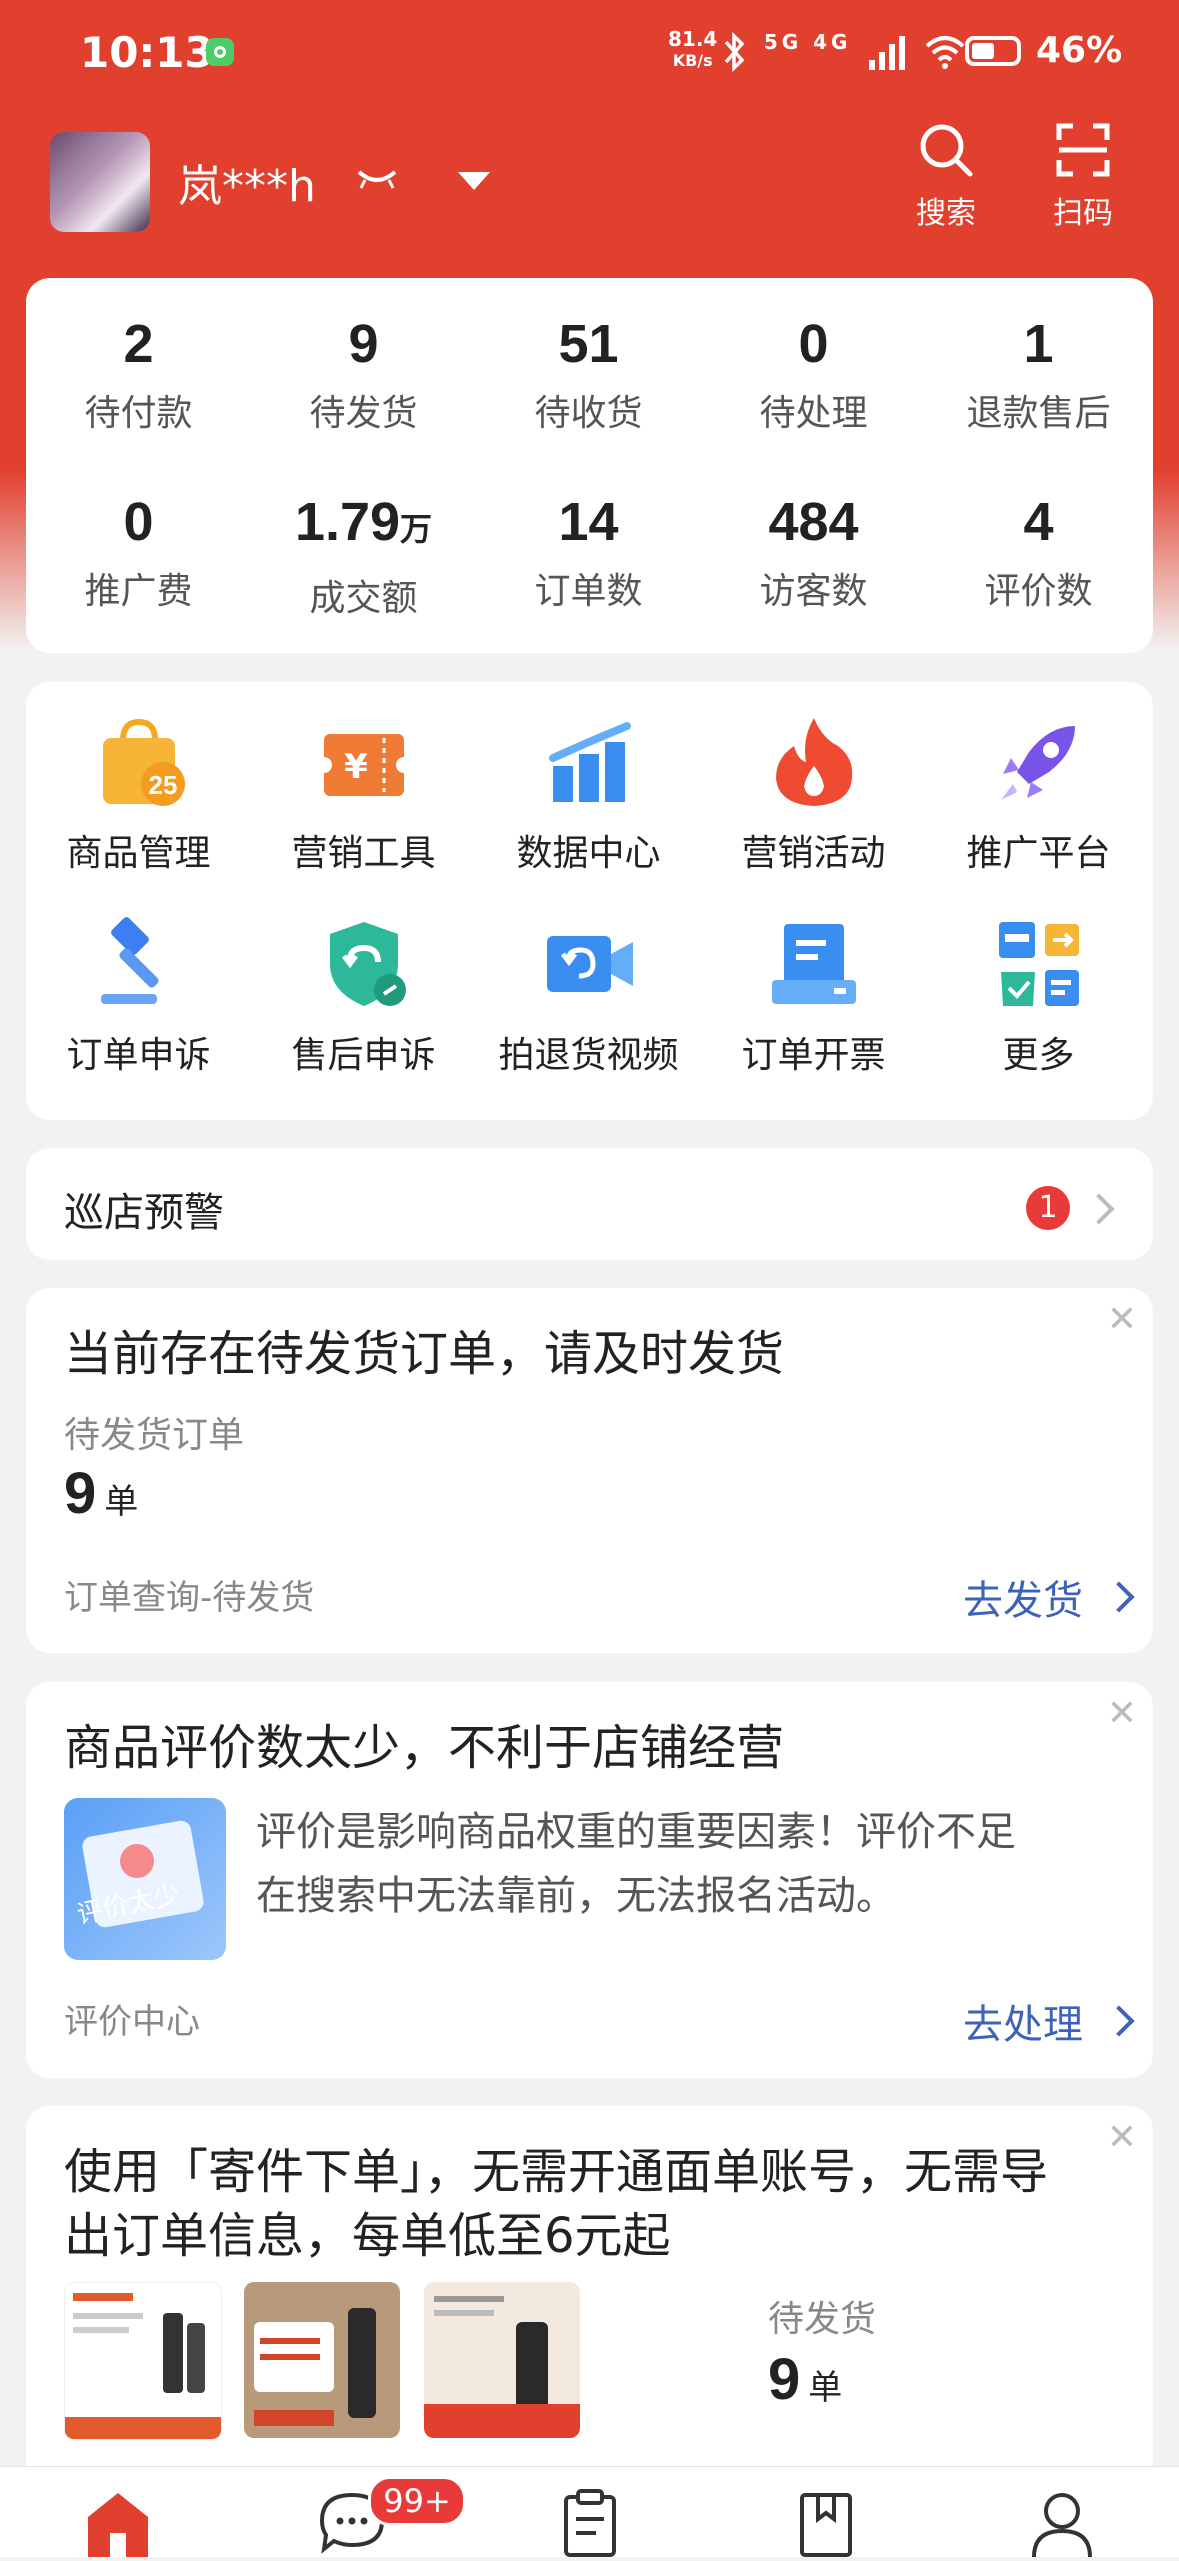  Describe the element at coordinates (946, 176) in the screenshot. I see `search-button: 搜索` at that location.